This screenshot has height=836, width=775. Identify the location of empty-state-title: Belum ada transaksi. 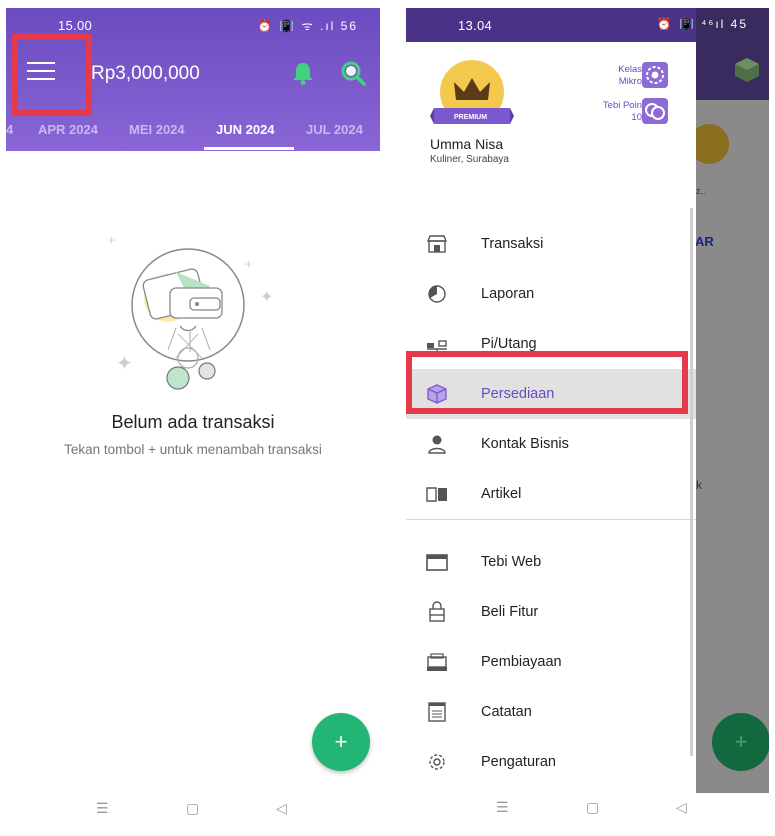
(193, 422).